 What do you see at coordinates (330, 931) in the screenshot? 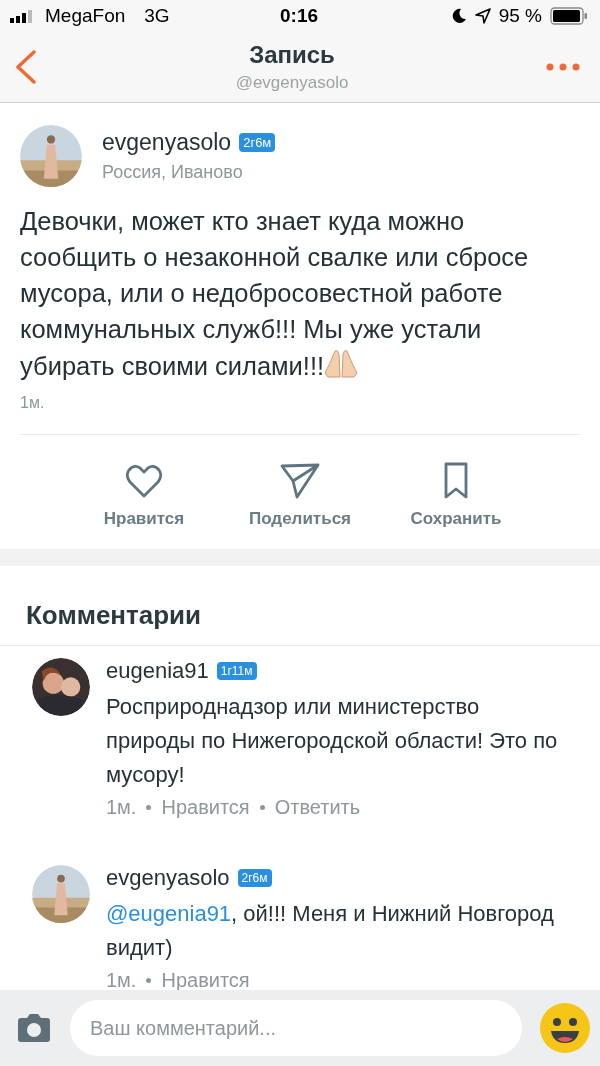
I see `comment-text: @eugenia91, ой!!! Меня и Нижний Новгород видит)` at bounding box center [330, 931].